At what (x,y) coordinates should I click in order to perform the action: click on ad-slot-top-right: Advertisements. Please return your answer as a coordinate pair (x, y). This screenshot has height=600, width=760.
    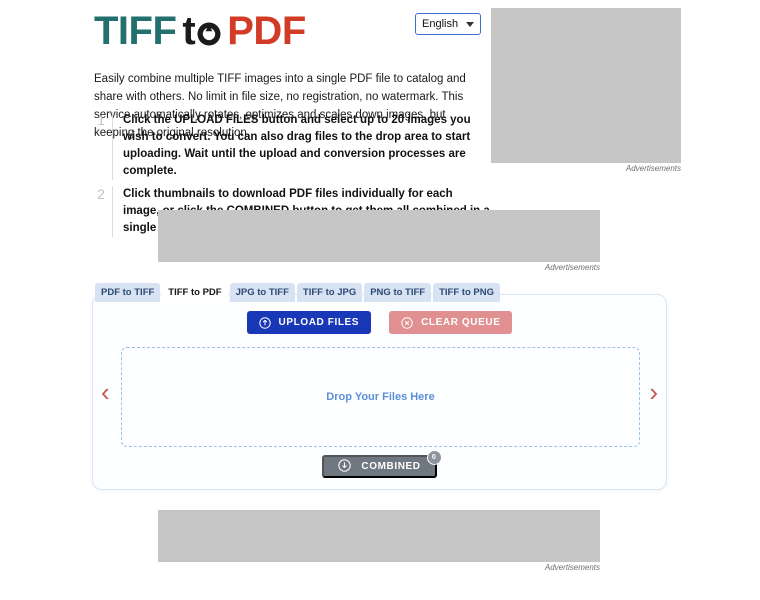
    Looking at the image, I should click on (586, 90).